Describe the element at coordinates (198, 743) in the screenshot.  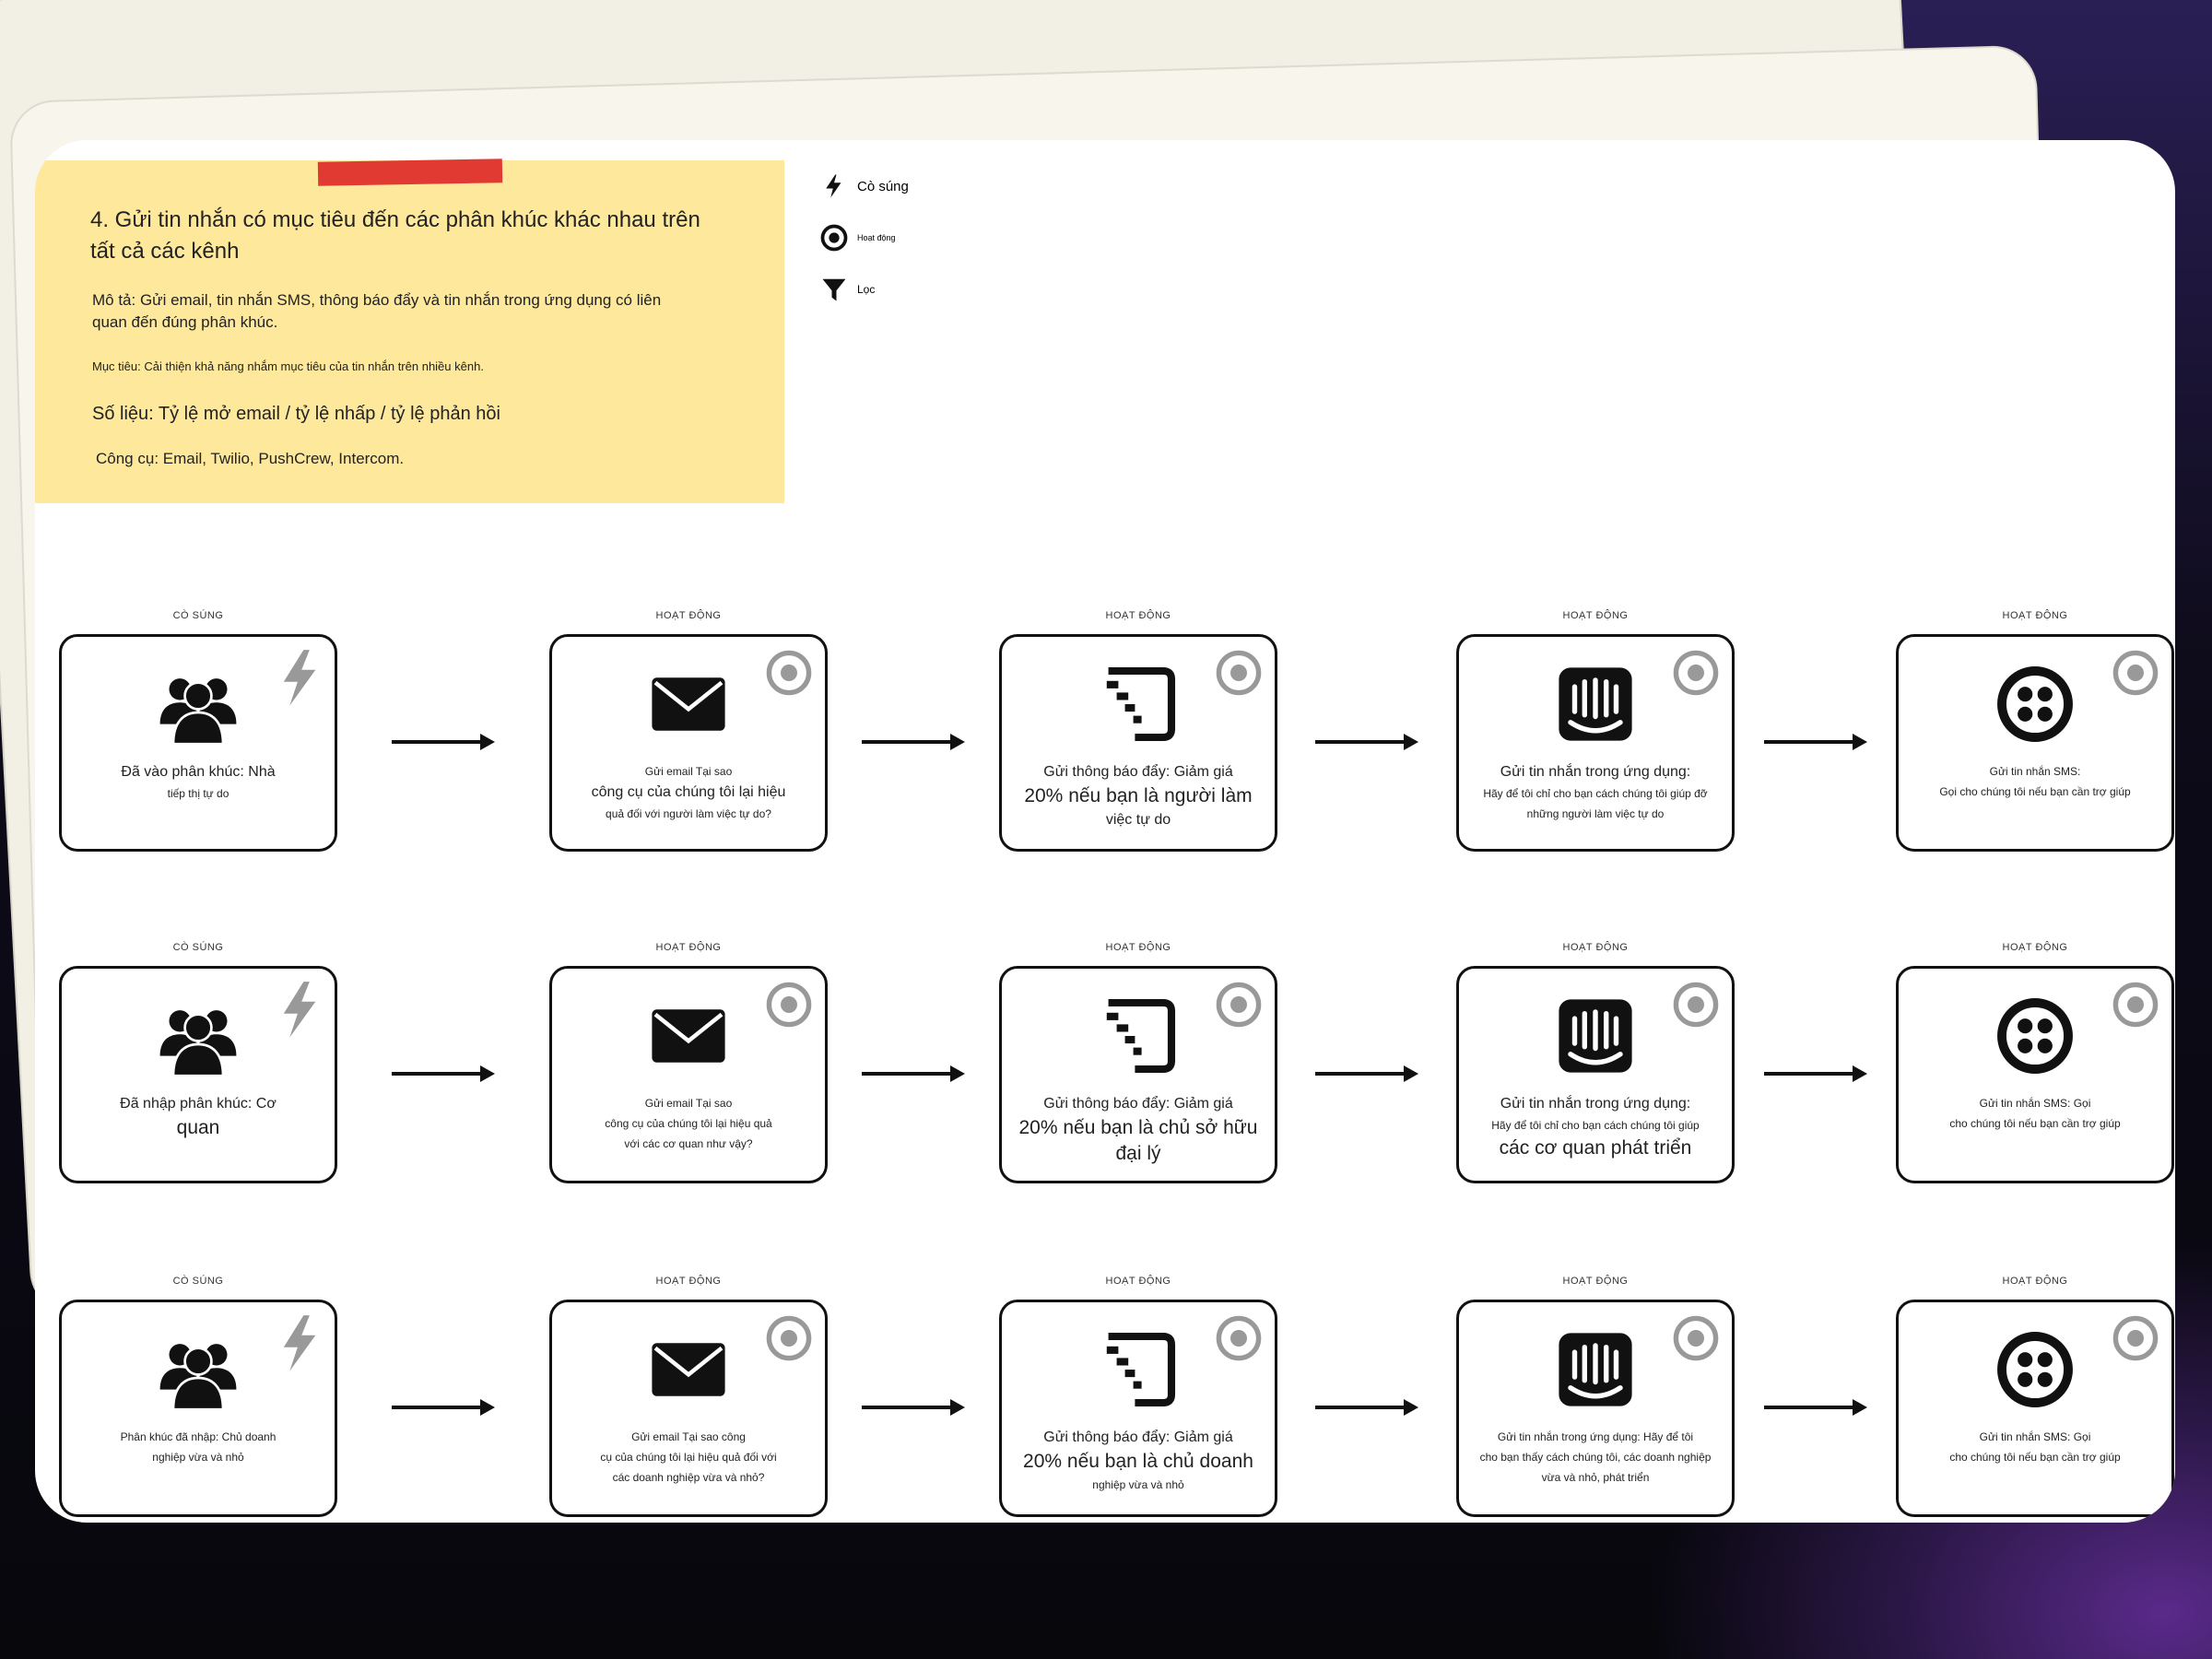
I see `workflow-step-card: Đã vào phân khúc: Nhà tiếp thị tự do` at that location.